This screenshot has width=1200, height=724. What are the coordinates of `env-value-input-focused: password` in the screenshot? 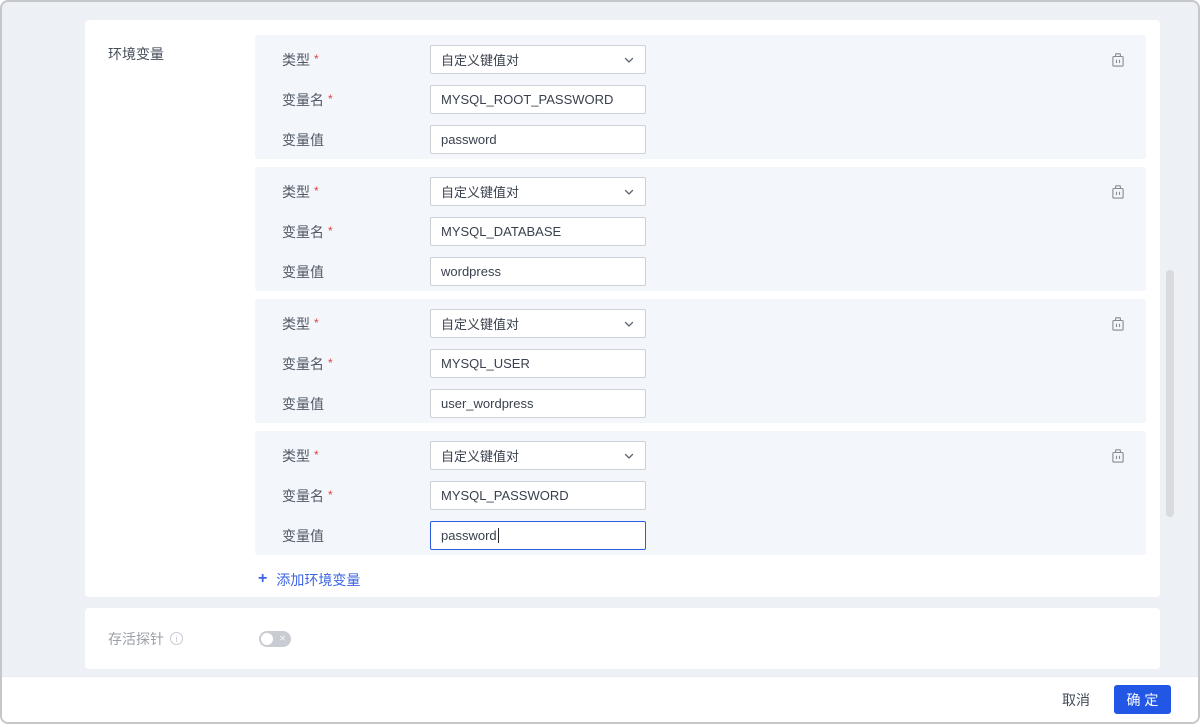 It's located at (538, 535).